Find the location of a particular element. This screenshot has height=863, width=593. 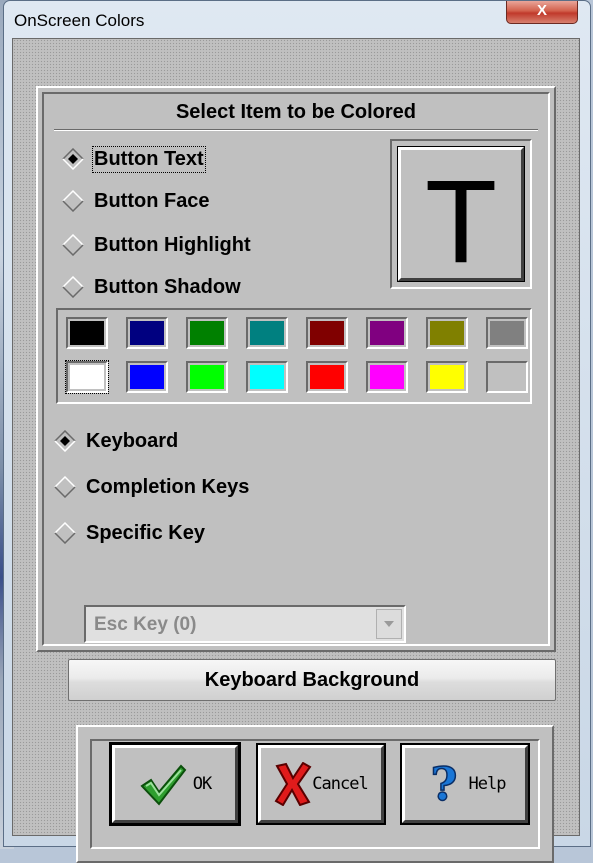

radio-button-highlight: Button Highlight is located at coordinates (156, 245).